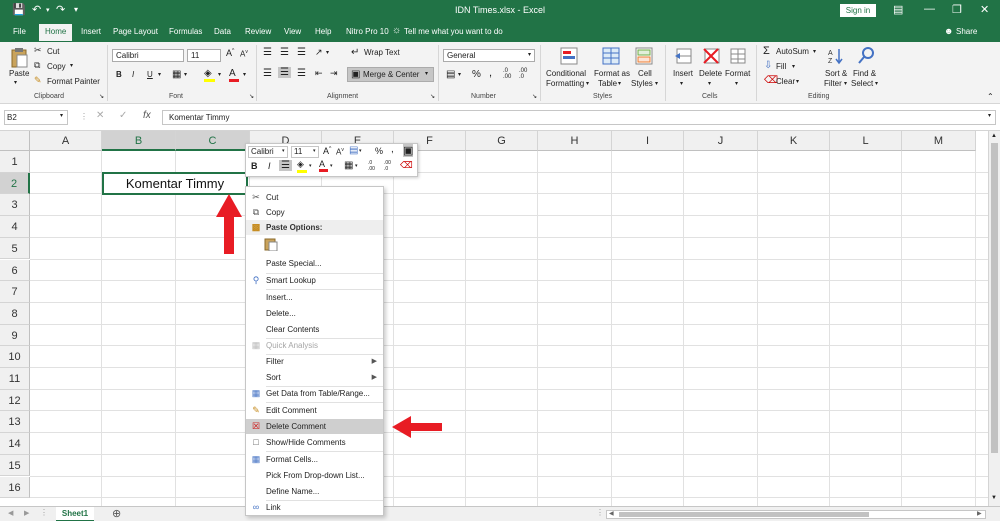  What do you see at coordinates (323, 165) in the screenshot?
I see `mini-font-color-icon: A` at bounding box center [323, 165].